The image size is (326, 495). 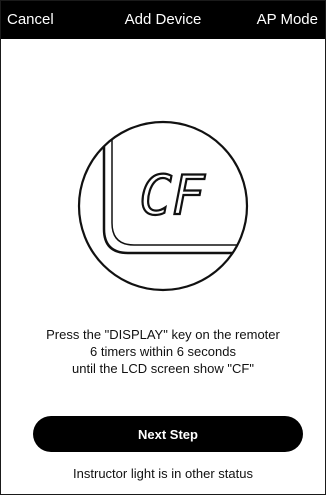 I want to click on next-step-button: Next Step, so click(x=168, y=434).